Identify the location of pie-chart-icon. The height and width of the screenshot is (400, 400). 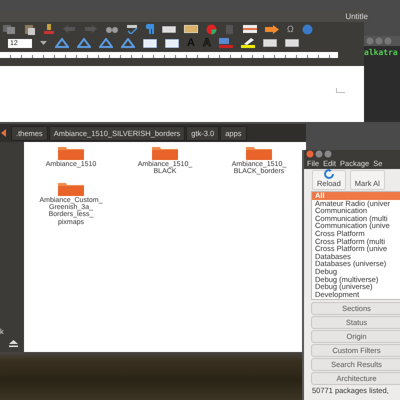
(211, 29).